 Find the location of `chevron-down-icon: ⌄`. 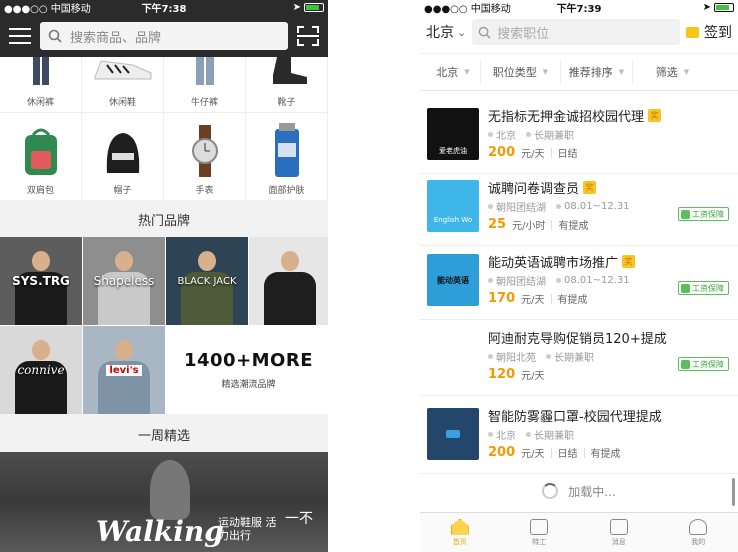

chevron-down-icon: ⌄ is located at coordinates (462, 32).